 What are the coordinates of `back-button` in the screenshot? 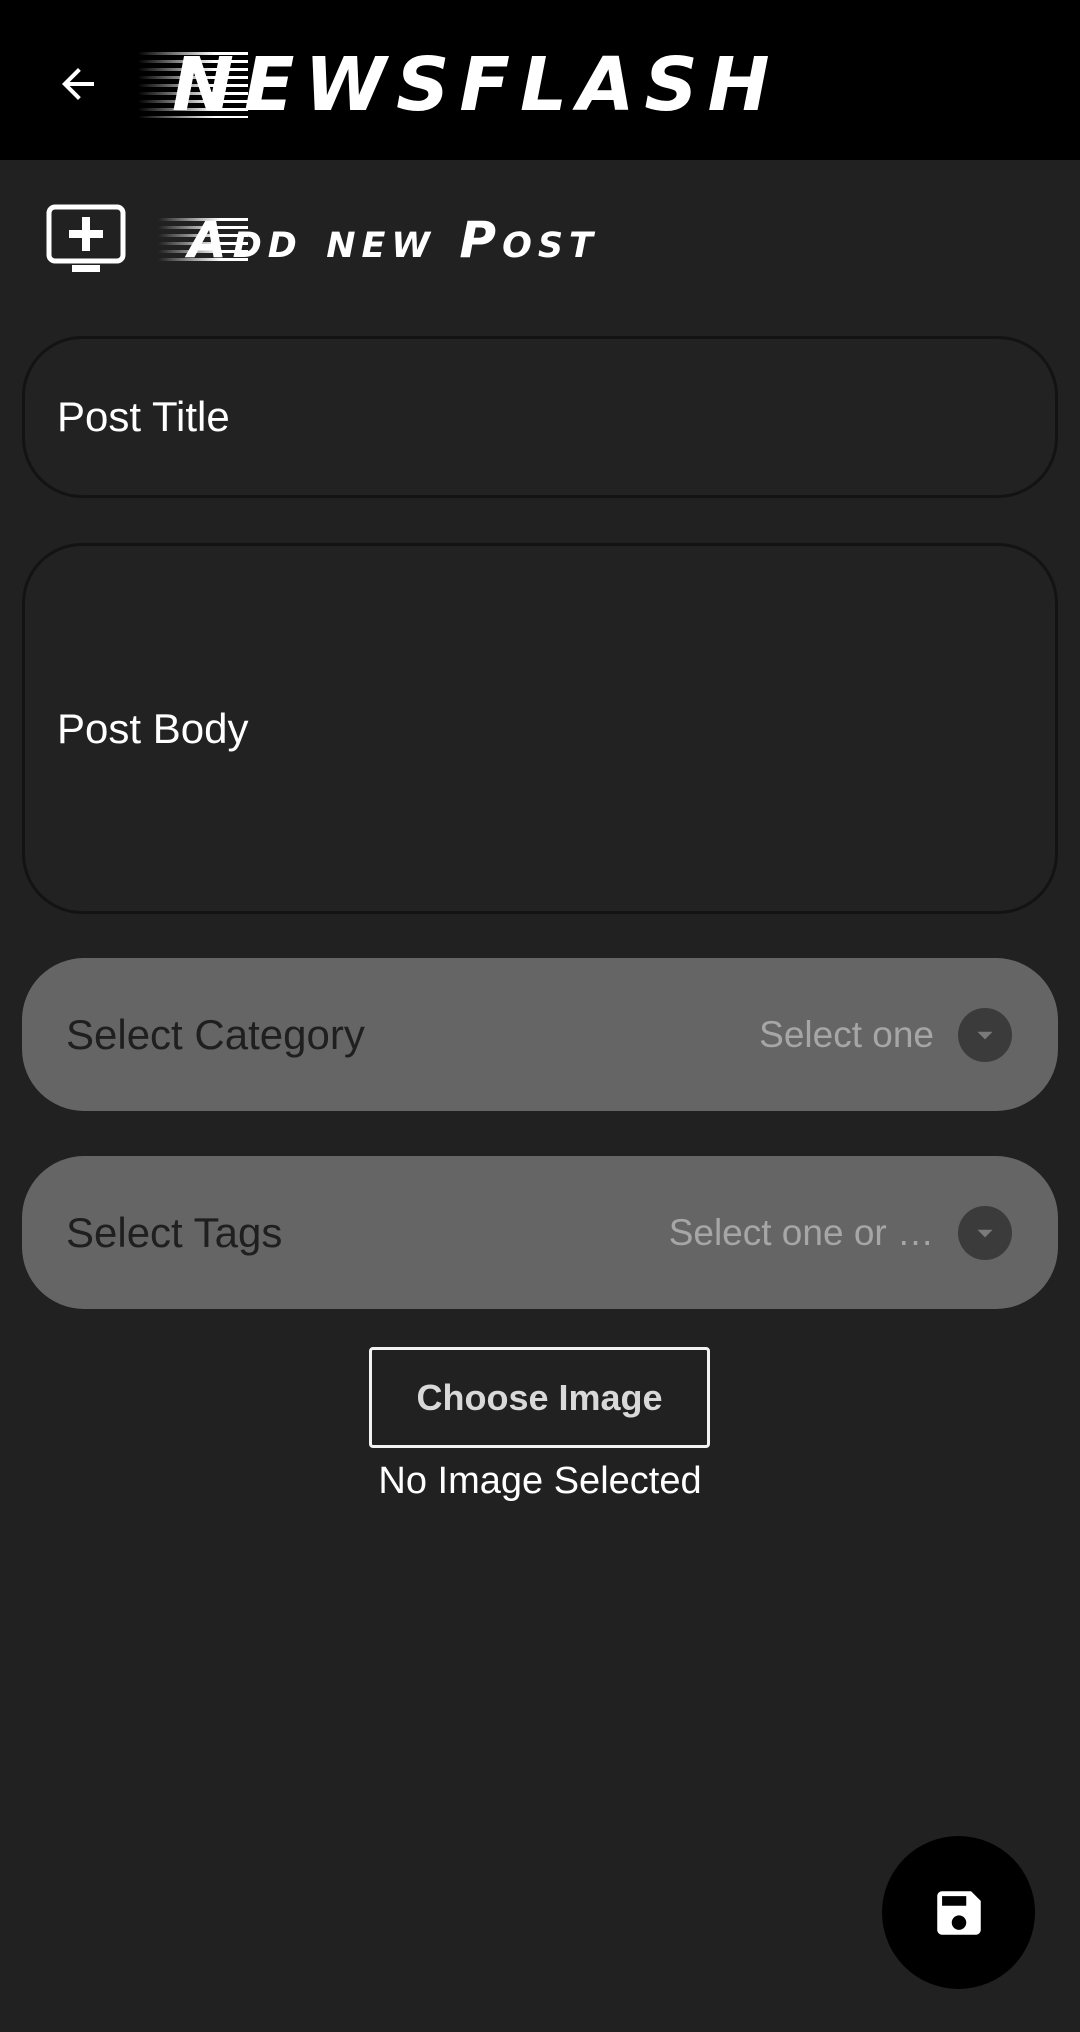 It's located at (78, 84).